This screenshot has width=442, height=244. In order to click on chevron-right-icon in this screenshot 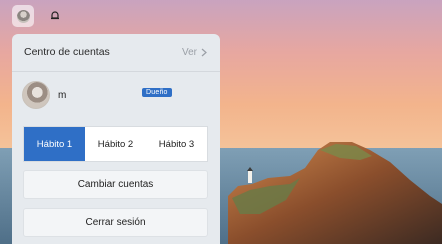, I will do `click(204, 52)`.